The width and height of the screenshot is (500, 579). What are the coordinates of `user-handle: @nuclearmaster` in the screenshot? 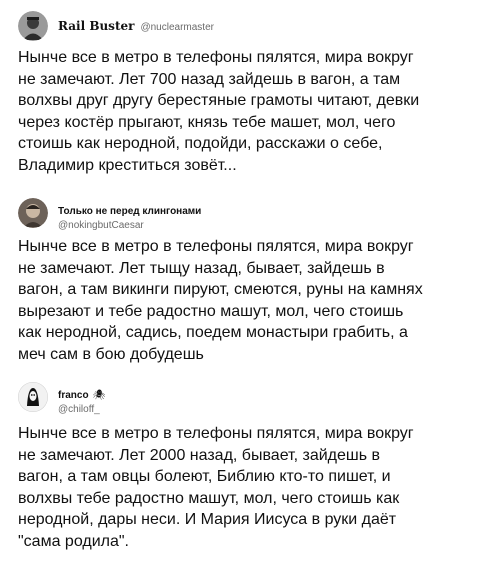 It's located at (177, 27).